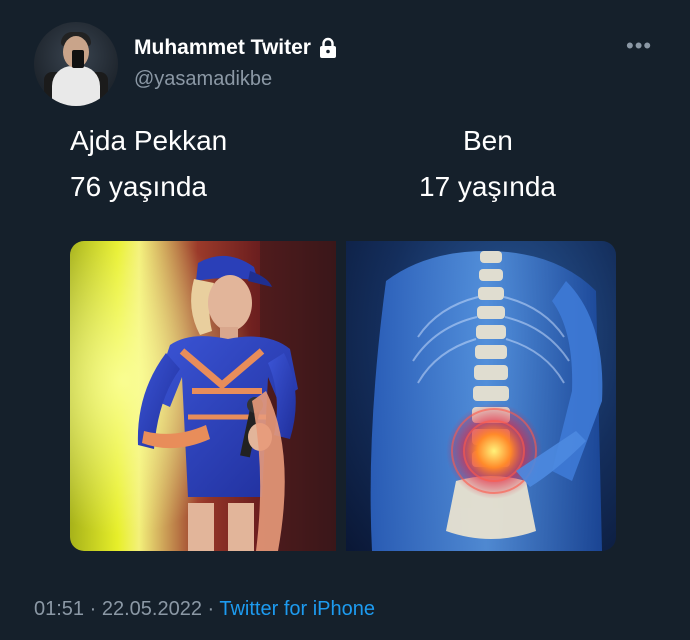  Describe the element at coordinates (328, 48) in the screenshot. I see `lock-icon` at that location.